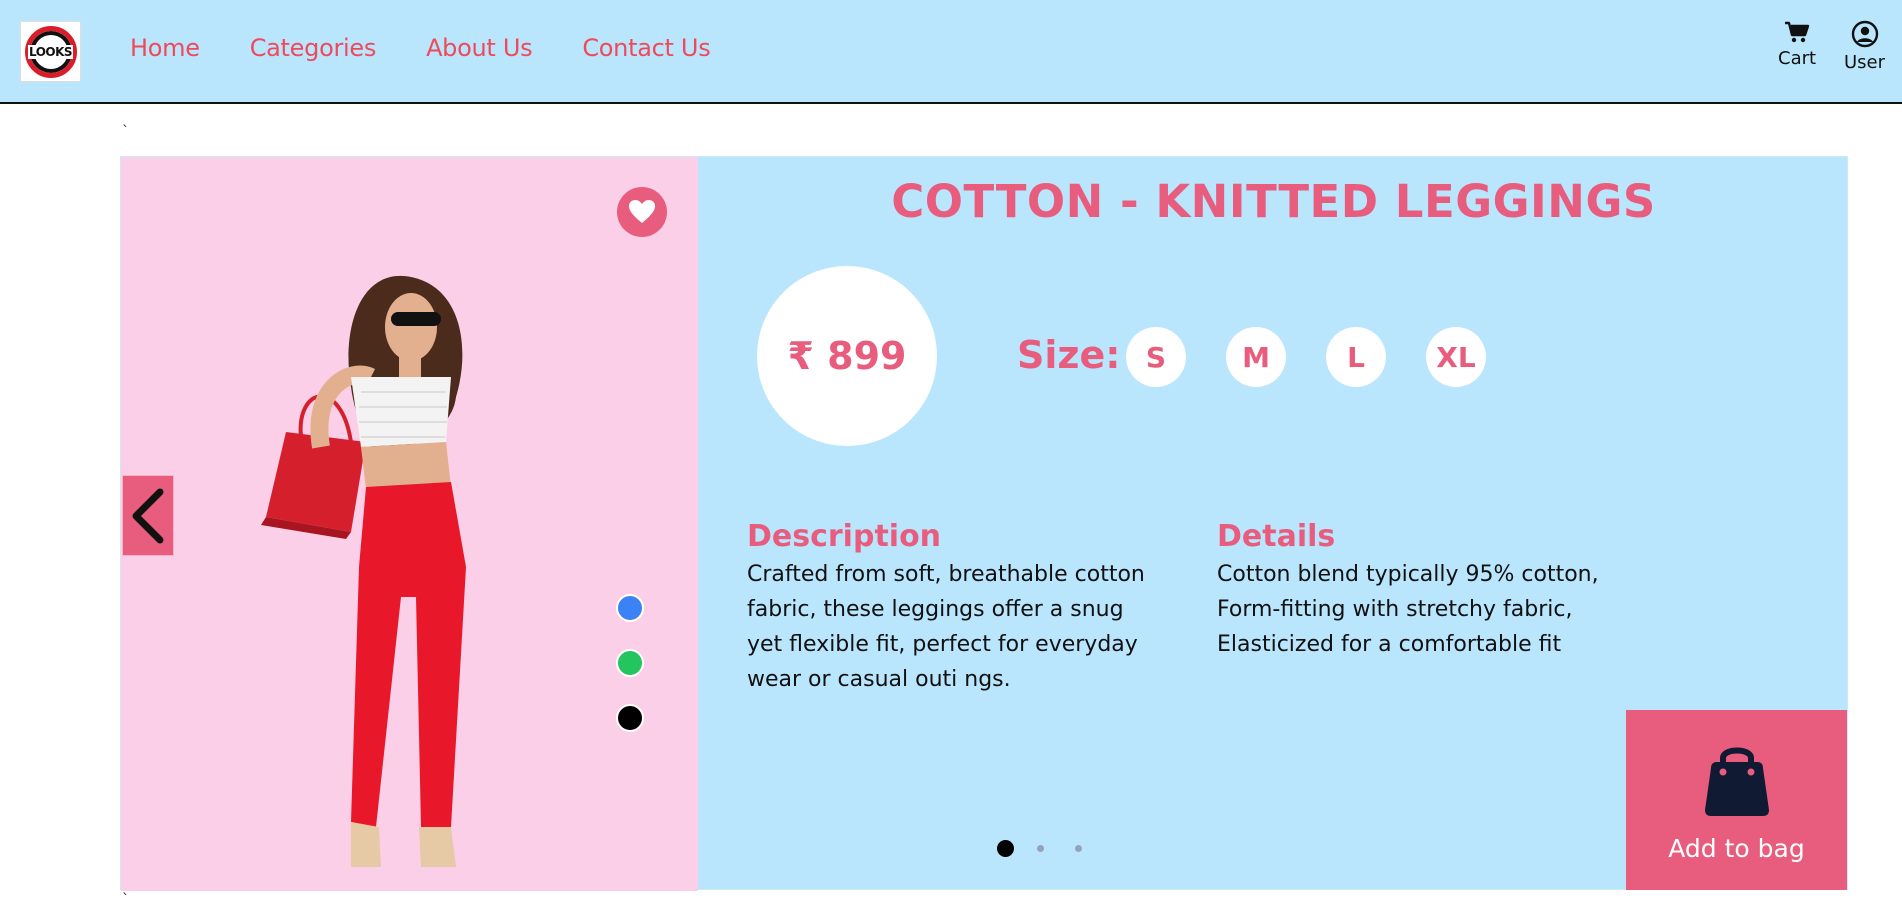  What do you see at coordinates (1395, 609) in the screenshot?
I see `details-line: Form-fitting with stretchy fabric,` at bounding box center [1395, 609].